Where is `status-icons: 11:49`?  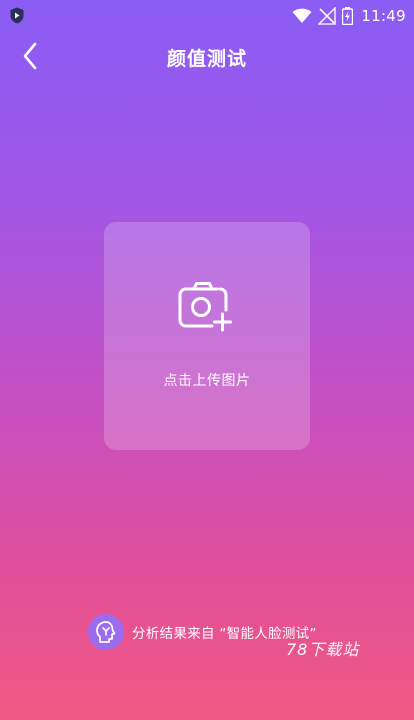
status-icons: 11:49 is located at coordinates (349, 16).